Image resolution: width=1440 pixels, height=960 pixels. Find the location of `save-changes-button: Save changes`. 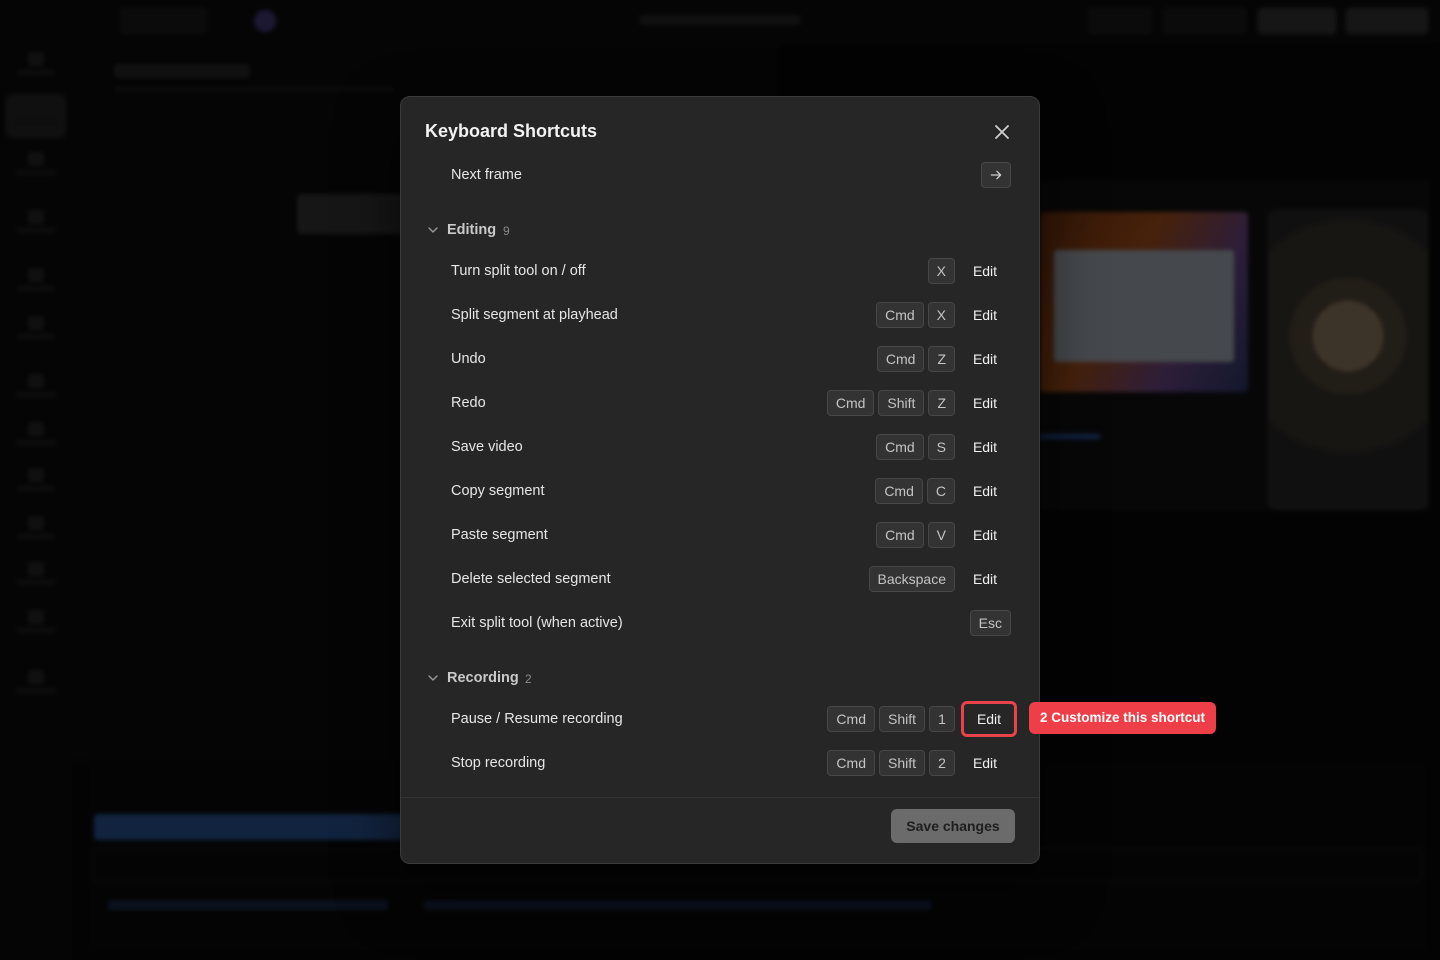

save-changes-button: Save changes is located at coordinates (953, 826).